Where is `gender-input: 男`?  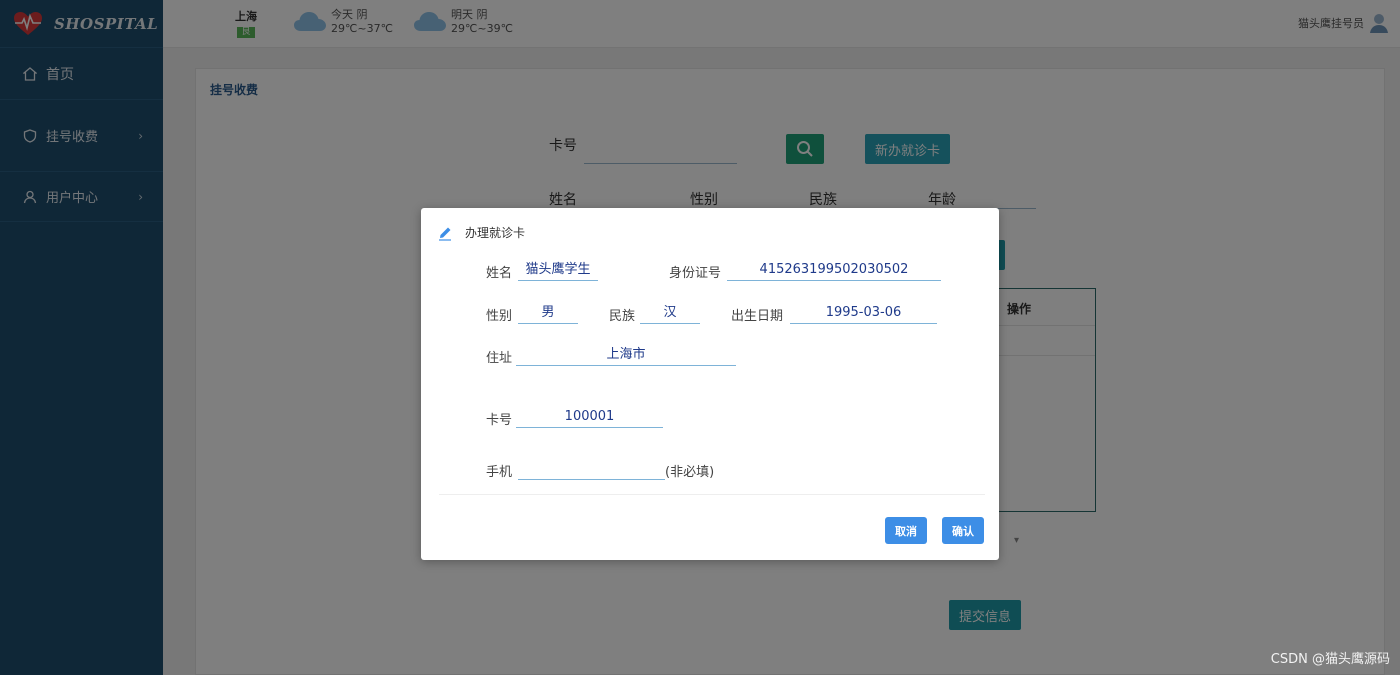
gender-input: 男 is located at coordinates (548, 314).